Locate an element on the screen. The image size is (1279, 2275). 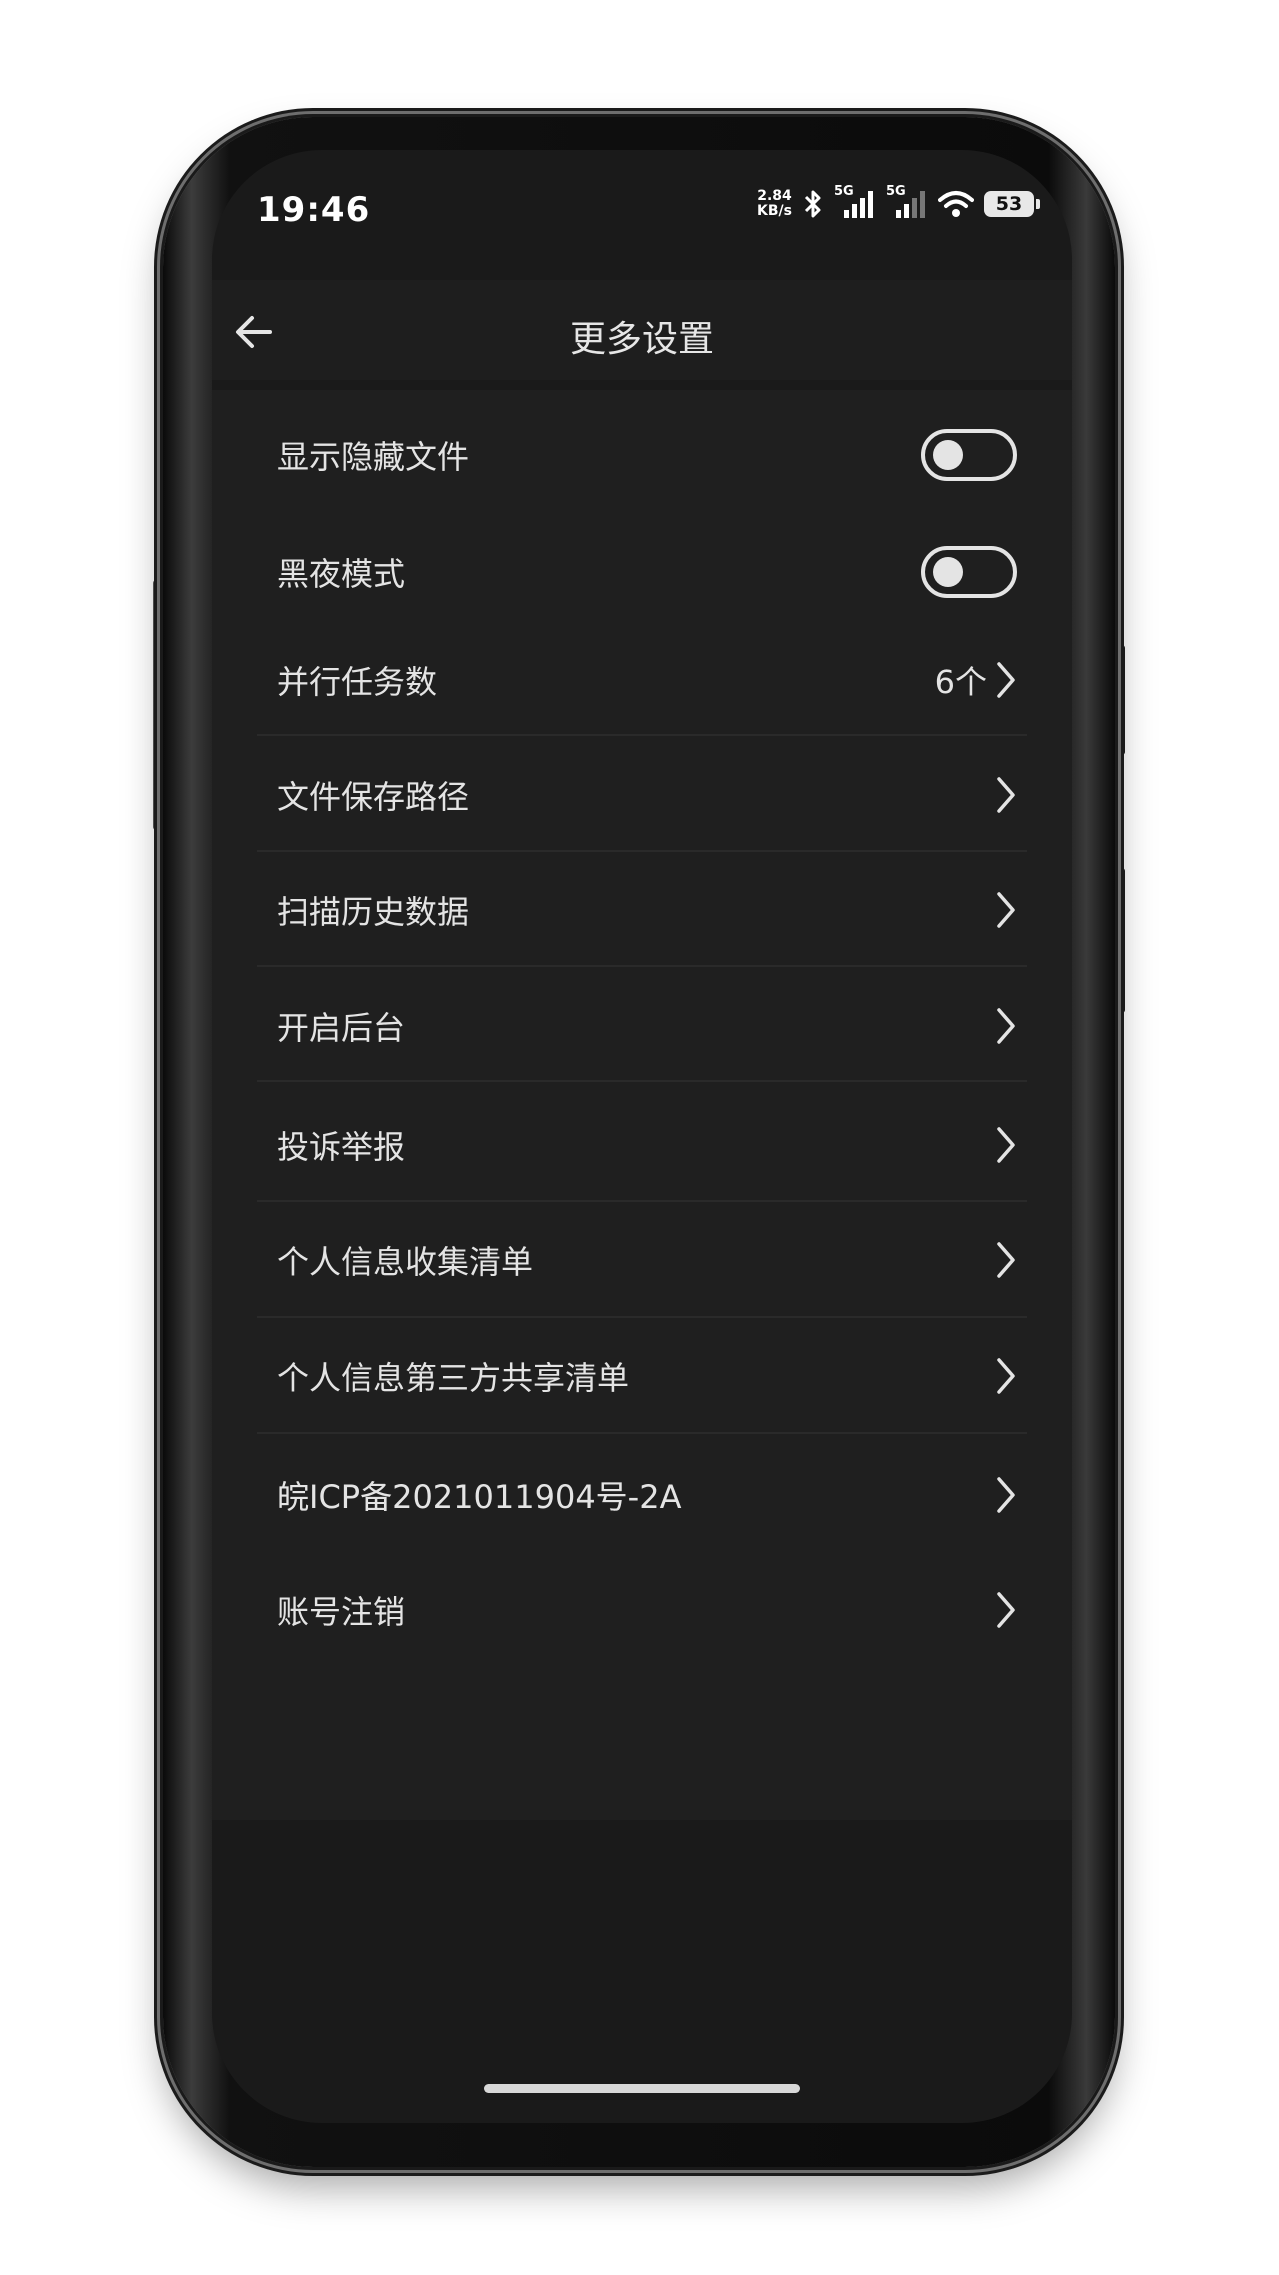
setting-label: 投诉举报 is located at coordinates (341, 1147).